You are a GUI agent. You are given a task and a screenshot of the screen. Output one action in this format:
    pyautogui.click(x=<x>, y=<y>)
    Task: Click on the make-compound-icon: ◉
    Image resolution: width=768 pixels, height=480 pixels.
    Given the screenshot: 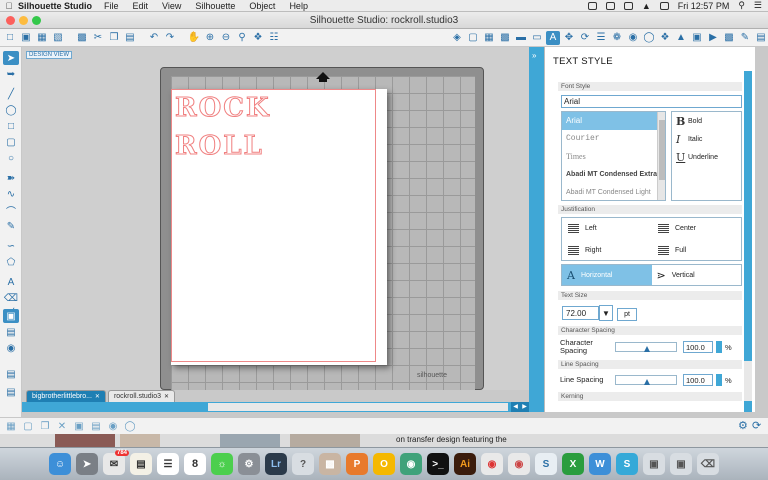 What is the action you would take?
    pyautogui.click(x=113, y=426)
    